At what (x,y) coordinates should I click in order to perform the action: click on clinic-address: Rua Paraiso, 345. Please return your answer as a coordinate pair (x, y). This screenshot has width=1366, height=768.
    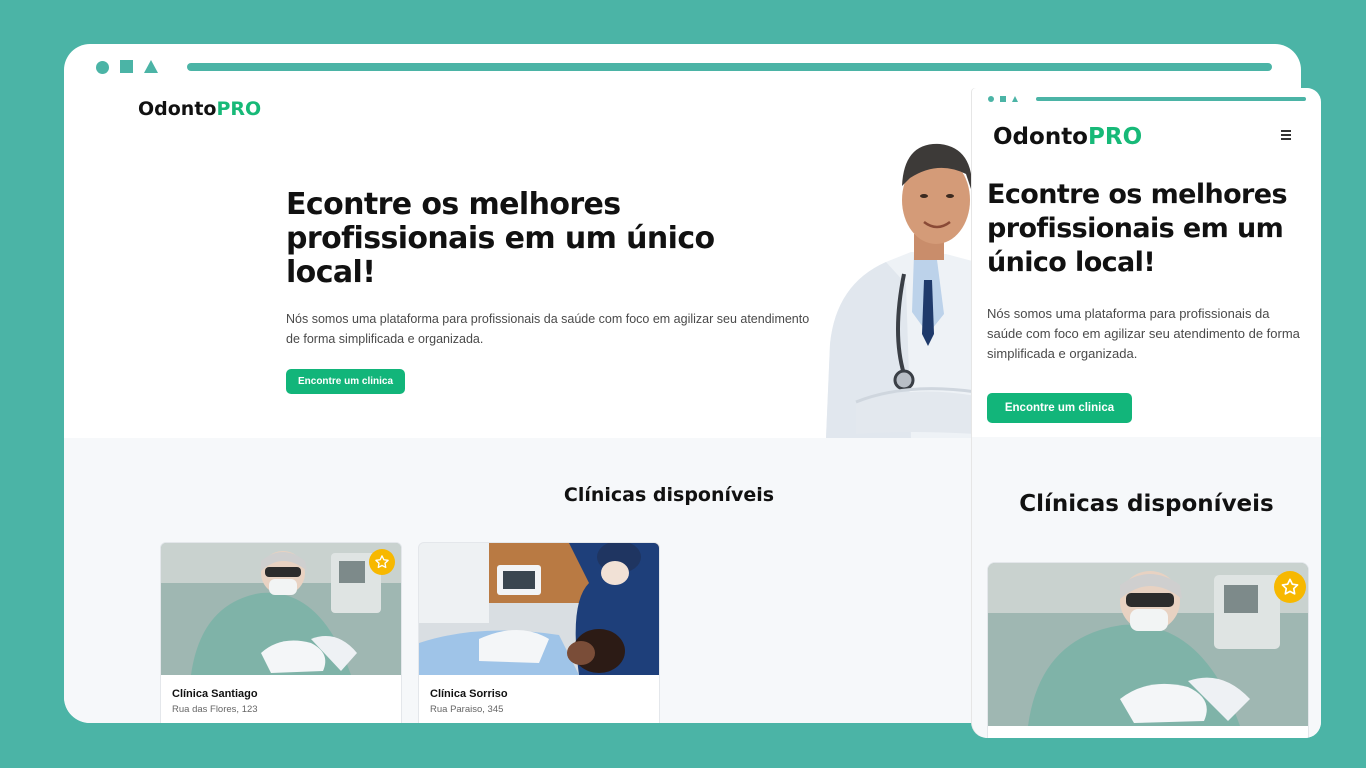
    Looking at the image, I should click on (467, 709).